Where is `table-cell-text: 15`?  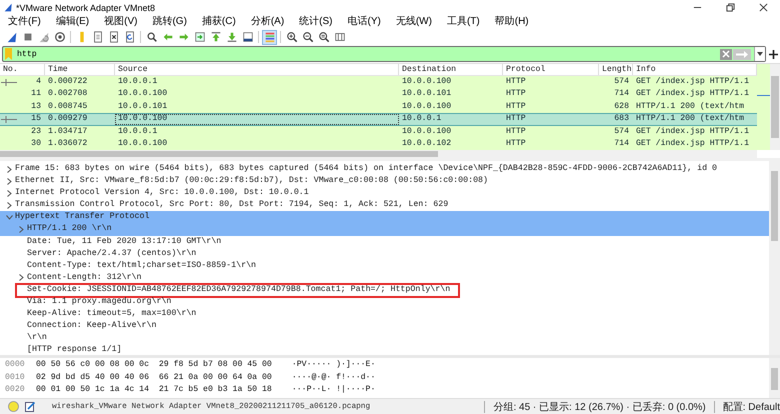
table-cell-text: 15 is located at coordinates (36, 119).